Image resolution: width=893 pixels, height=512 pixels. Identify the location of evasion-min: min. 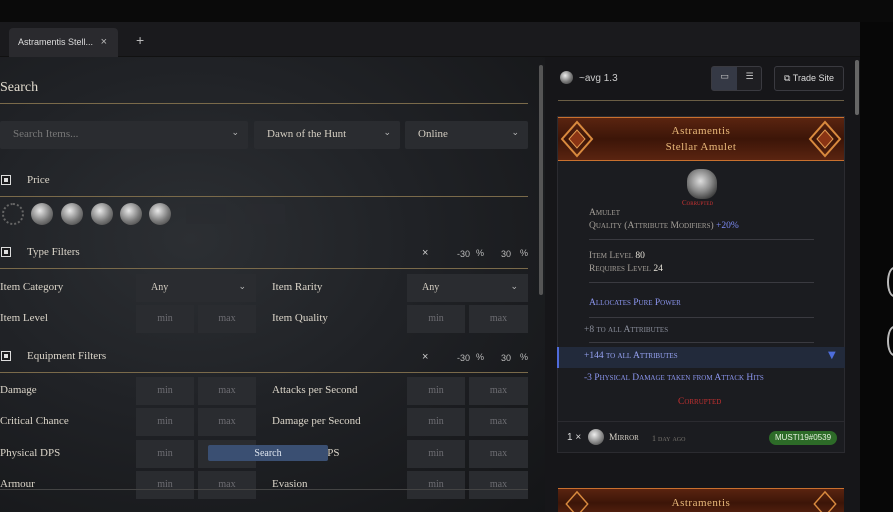
(436, 485).